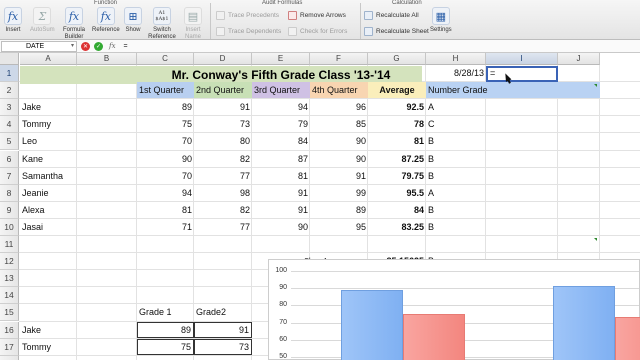  Describe the element at coordinates (165, 141) in the screenshot. I see `q1-score: 70` at that location.